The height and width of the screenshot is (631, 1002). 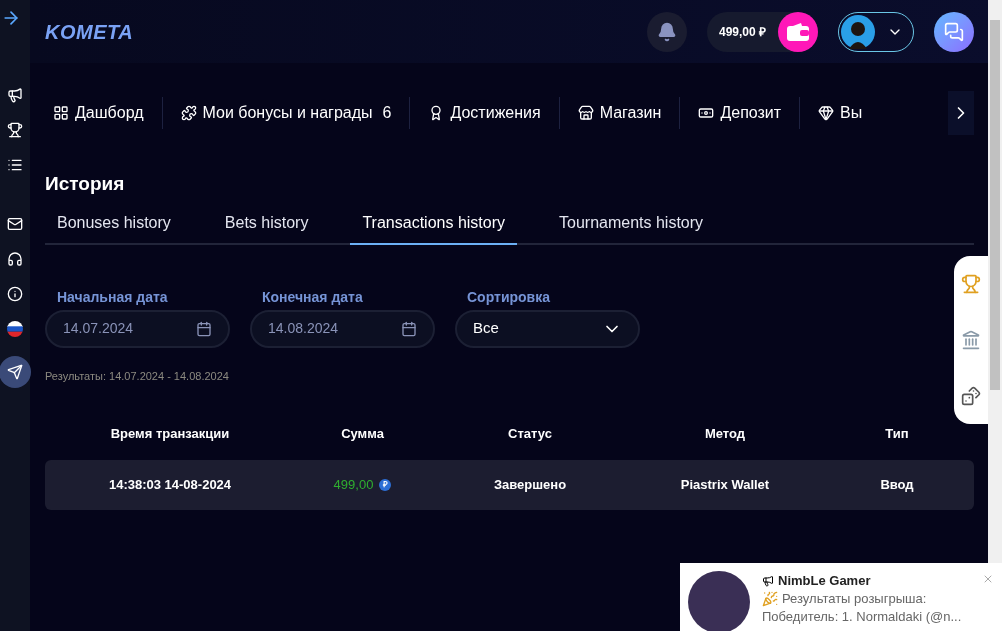 I want to click on nav-label: Мои бонусы и награды, so click(x=287, y=113).